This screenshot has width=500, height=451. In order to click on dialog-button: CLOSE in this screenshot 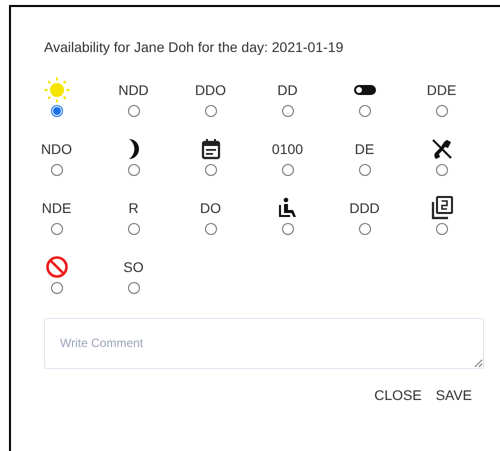, I will do `click(398, 395)`.